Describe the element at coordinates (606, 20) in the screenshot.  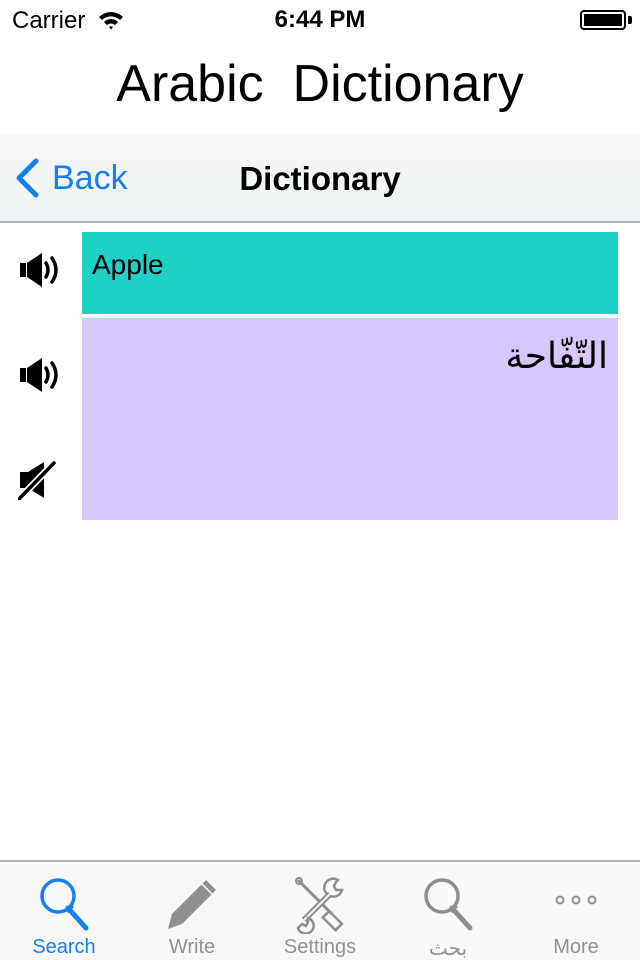
I see `battery-full-icon` at that location.